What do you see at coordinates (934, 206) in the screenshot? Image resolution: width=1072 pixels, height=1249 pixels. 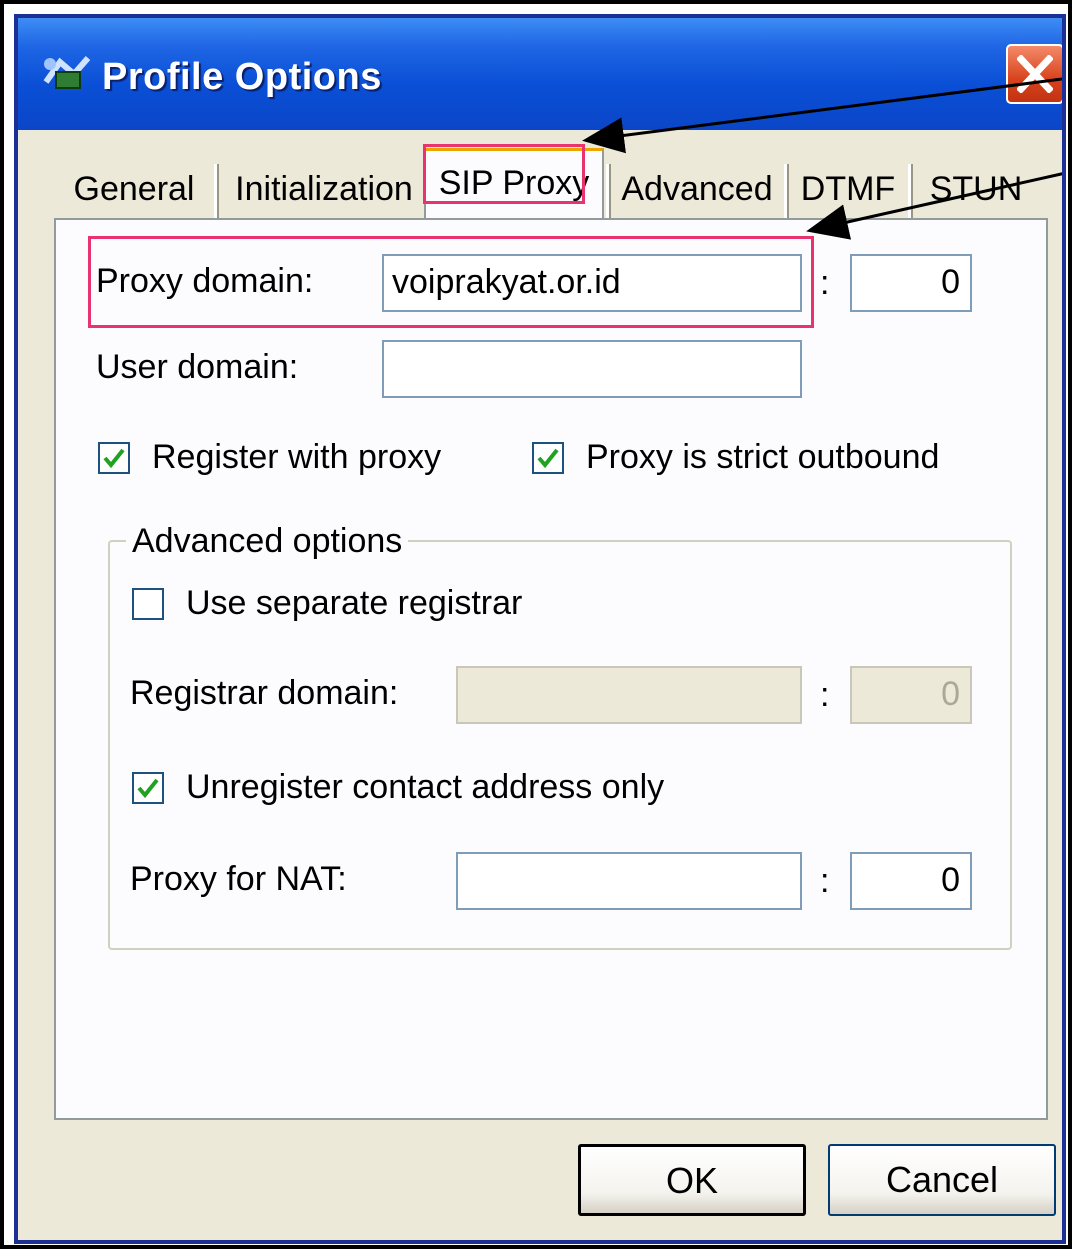 I see `arrow-to-proxy-domain` at bounding box center [934, 206].